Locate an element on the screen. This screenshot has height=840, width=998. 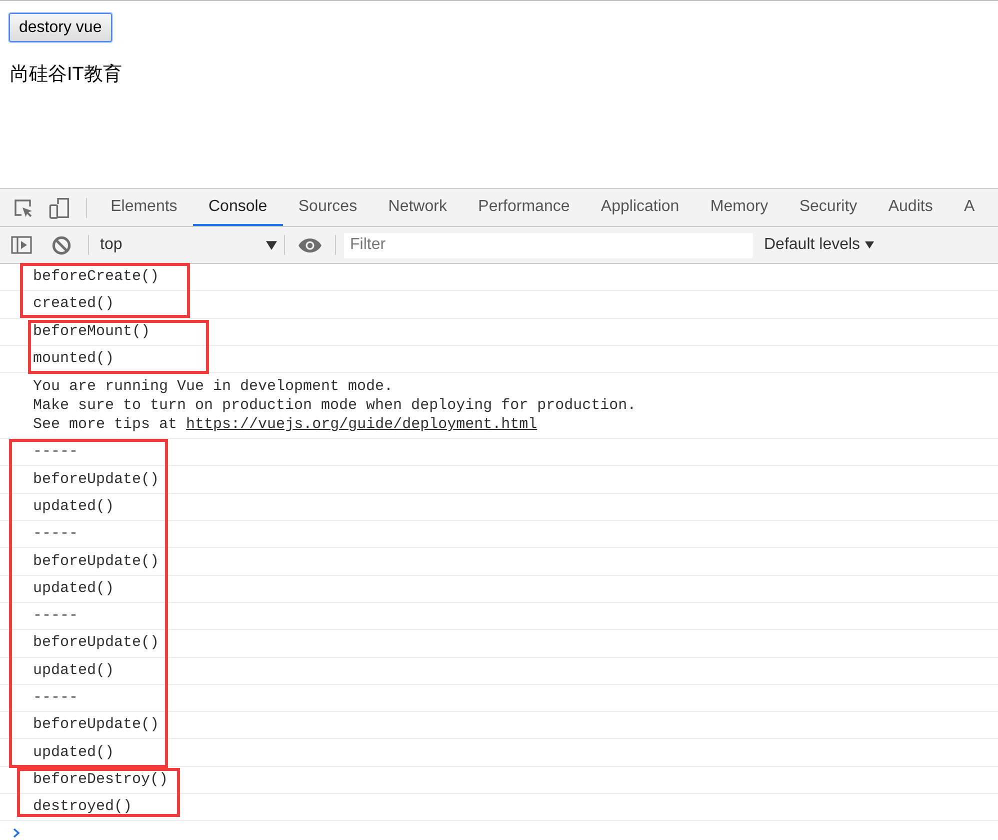
log-line: beforeMount() is located at coordinates (91, 331).